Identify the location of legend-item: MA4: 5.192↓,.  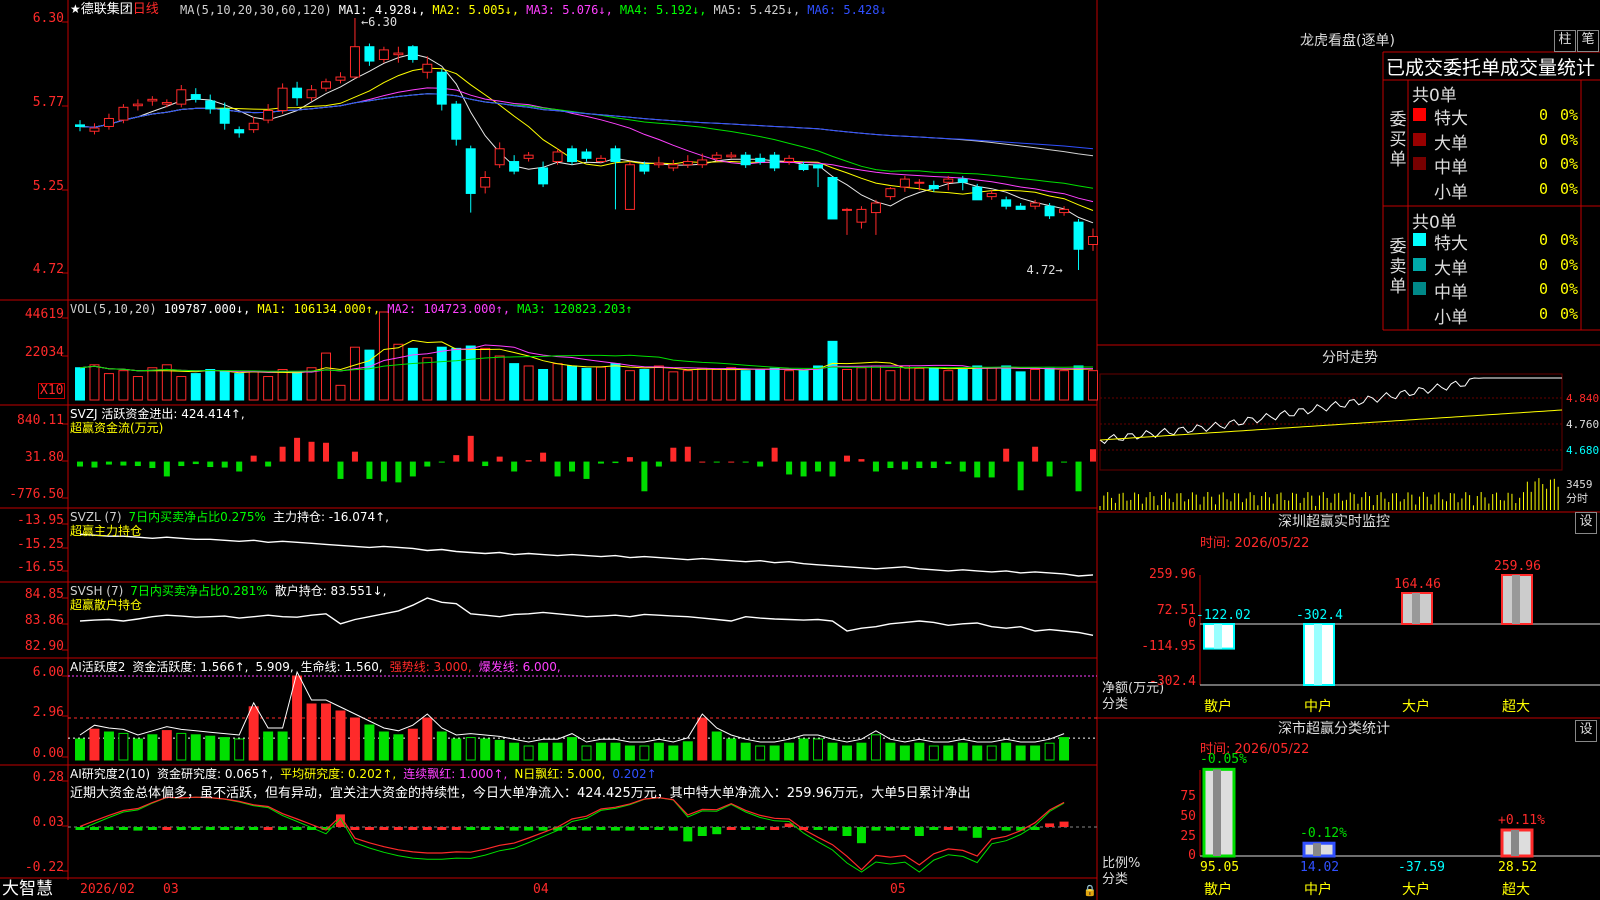
(663, 10).